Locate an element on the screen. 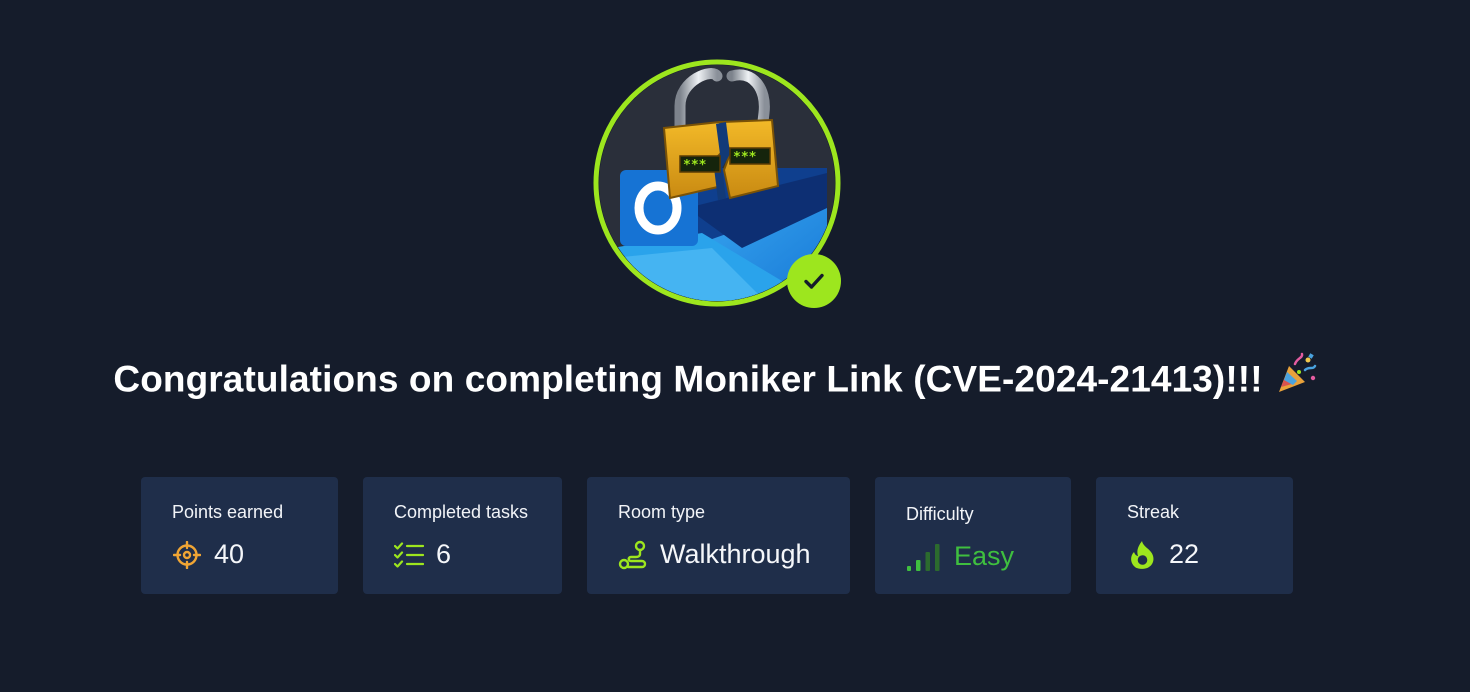 The height and width of the screenshot is (692, 1470). stat-value-streak: 22 is located at coordinates (1184, 554).